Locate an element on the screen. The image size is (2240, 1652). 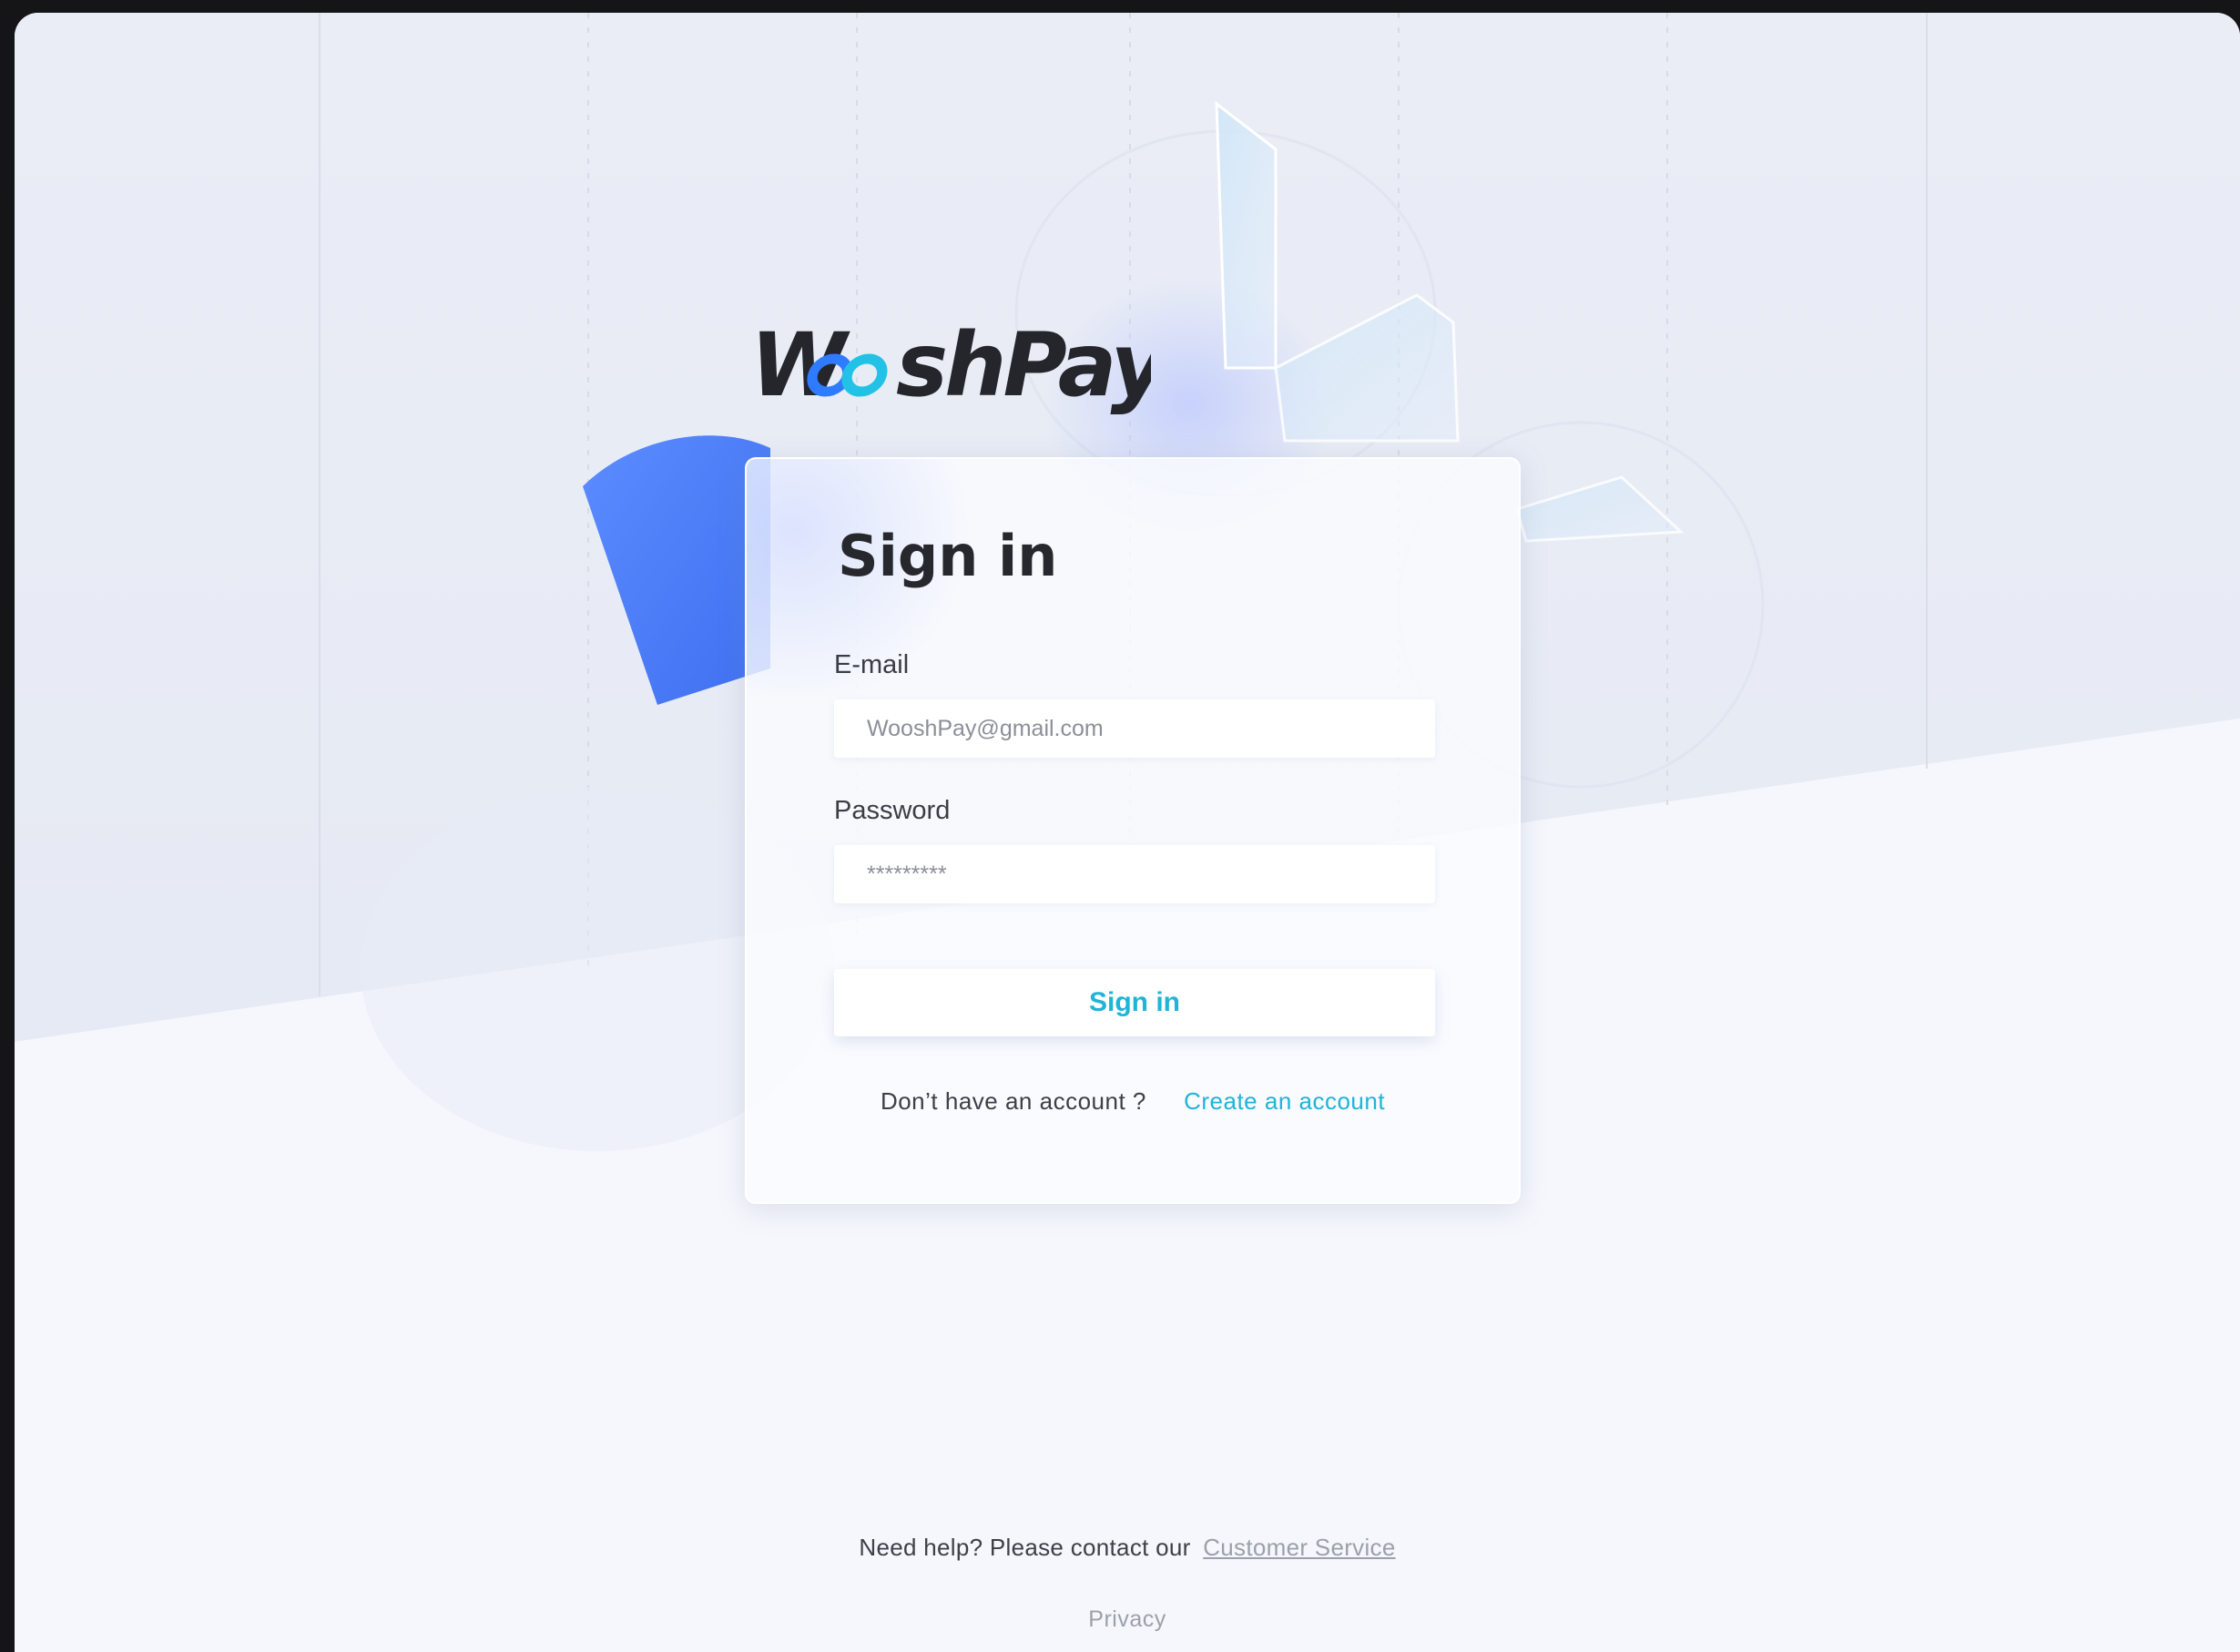
password-label: Password is located at coordinates (893, 811).